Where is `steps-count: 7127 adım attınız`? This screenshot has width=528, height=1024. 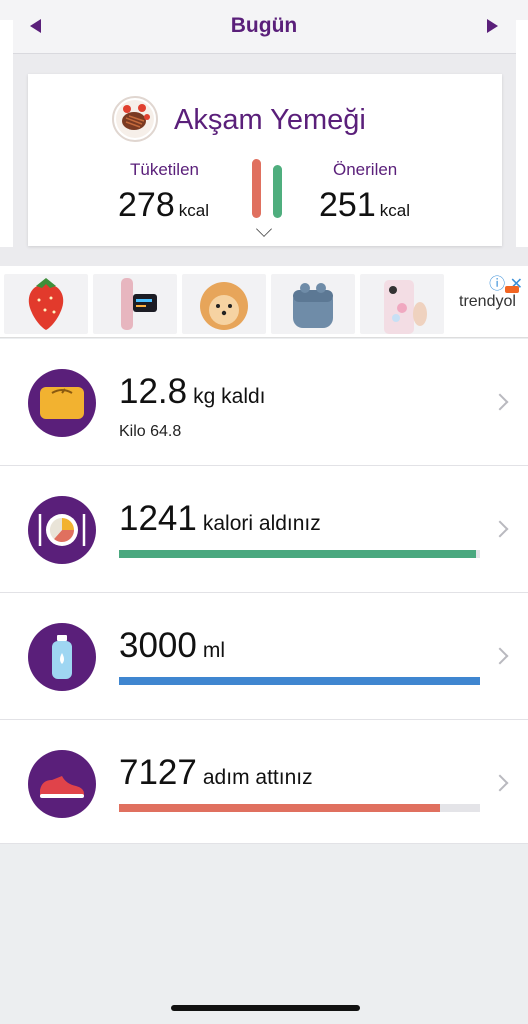
steps-count: 7127 adım attınız is located at coordinates (216, 773).